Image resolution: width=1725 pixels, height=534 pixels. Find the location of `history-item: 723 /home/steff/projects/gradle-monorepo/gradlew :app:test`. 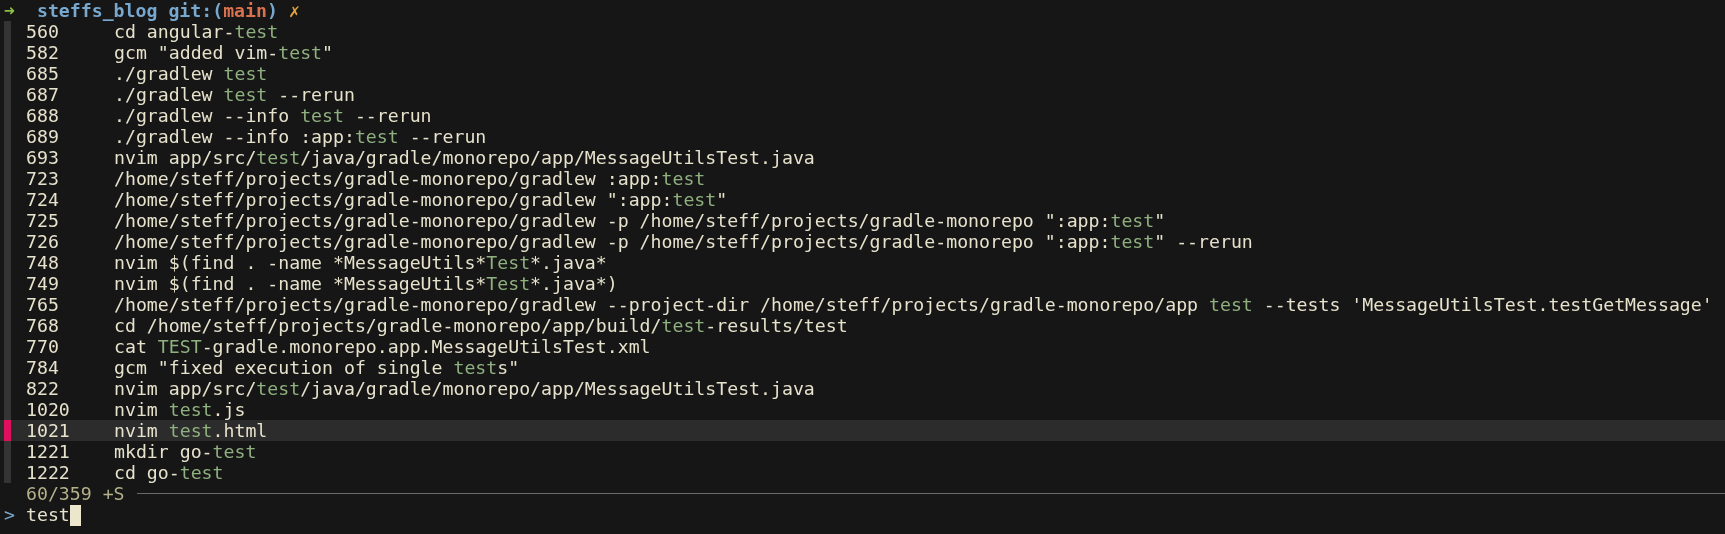

history-item: 723 /home/steff/projects/gradle-monorepo/gradlew :app:test is located at coordinates (862, 178).